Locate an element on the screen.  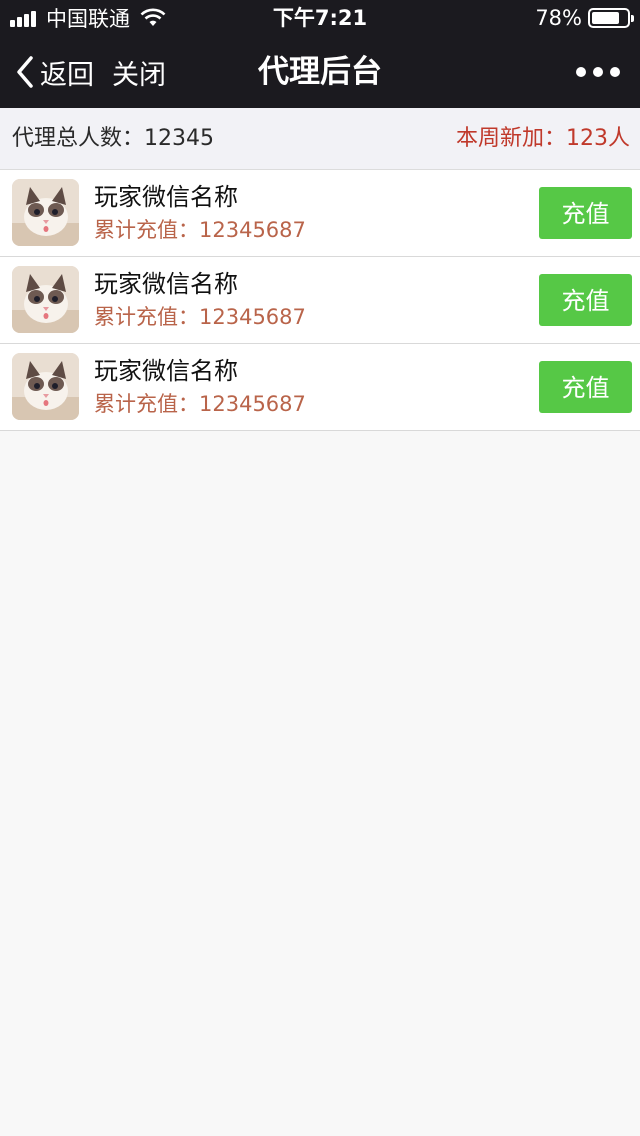
summary-bar: 代理总人数：12345 本周新加：123人 is located at coordinates (320, 139).